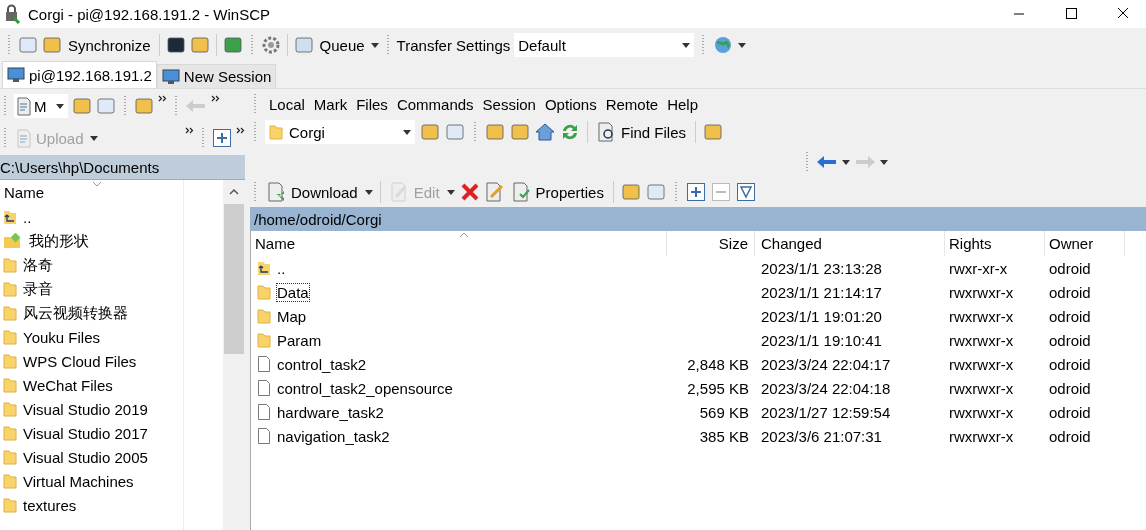 The height and width of the screenshot is (530, 1146). Describe the element at coordinates (85, 409) in the screenshot. I see `file-name: Visual Studio 2019` at that location.